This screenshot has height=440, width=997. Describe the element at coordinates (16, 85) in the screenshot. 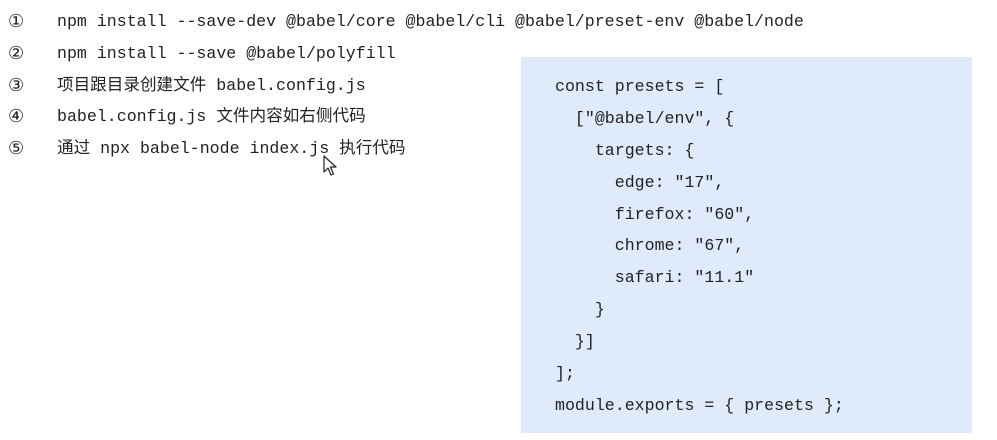

I see `step-number: ③` at that location.